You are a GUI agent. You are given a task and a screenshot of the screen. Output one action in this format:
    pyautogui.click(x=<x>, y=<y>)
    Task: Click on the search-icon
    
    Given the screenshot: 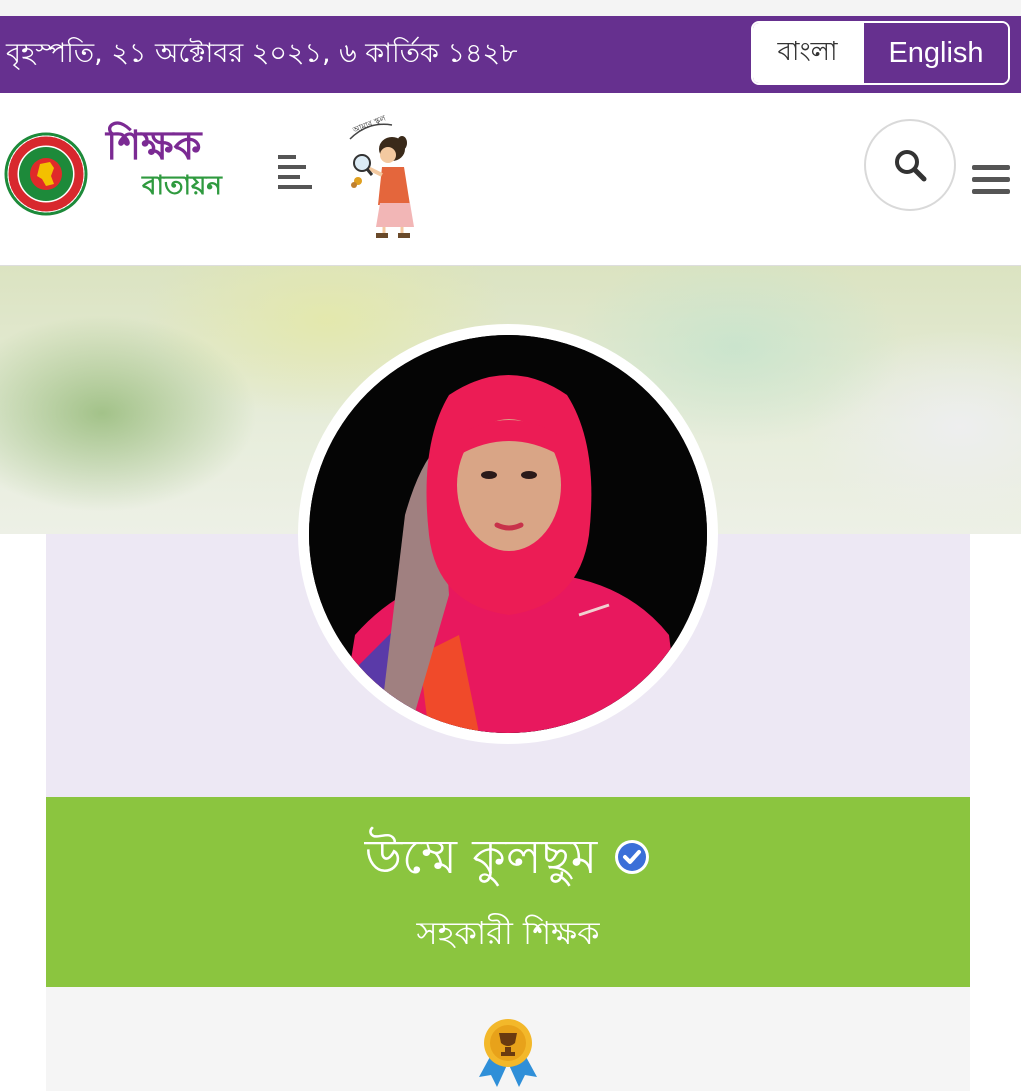 What is the action you would take?
    pyautogui.click(x=911, y=166)
    